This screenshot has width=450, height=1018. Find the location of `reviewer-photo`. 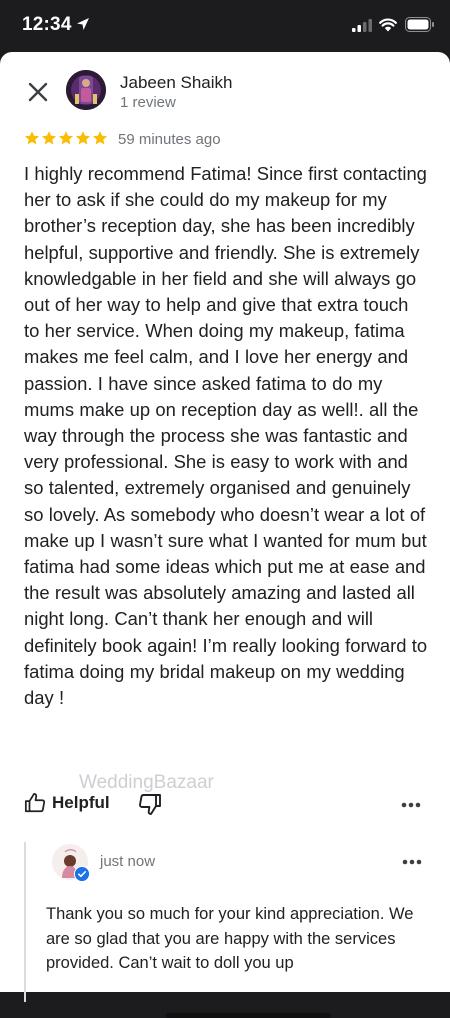

reviewer-photo is located at coordinates (86, 90).